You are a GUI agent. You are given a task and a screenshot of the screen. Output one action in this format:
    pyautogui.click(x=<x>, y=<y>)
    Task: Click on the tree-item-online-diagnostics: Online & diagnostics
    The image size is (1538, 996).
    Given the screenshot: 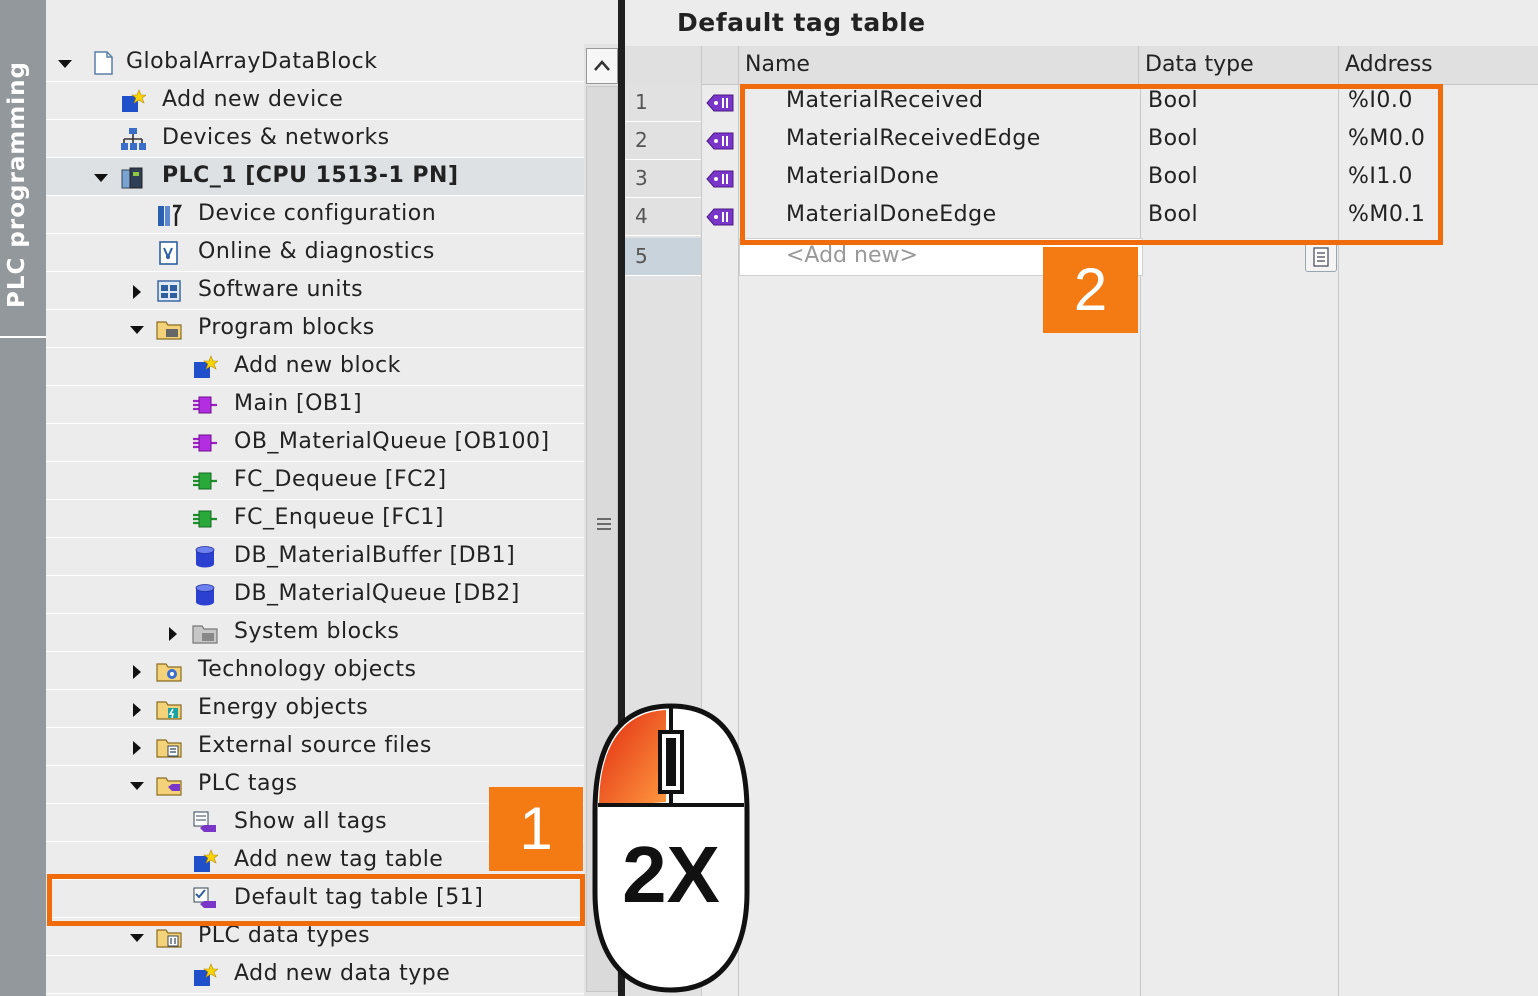 What is the action you would take?
    pyautogui.click(x=318, y=253)
    